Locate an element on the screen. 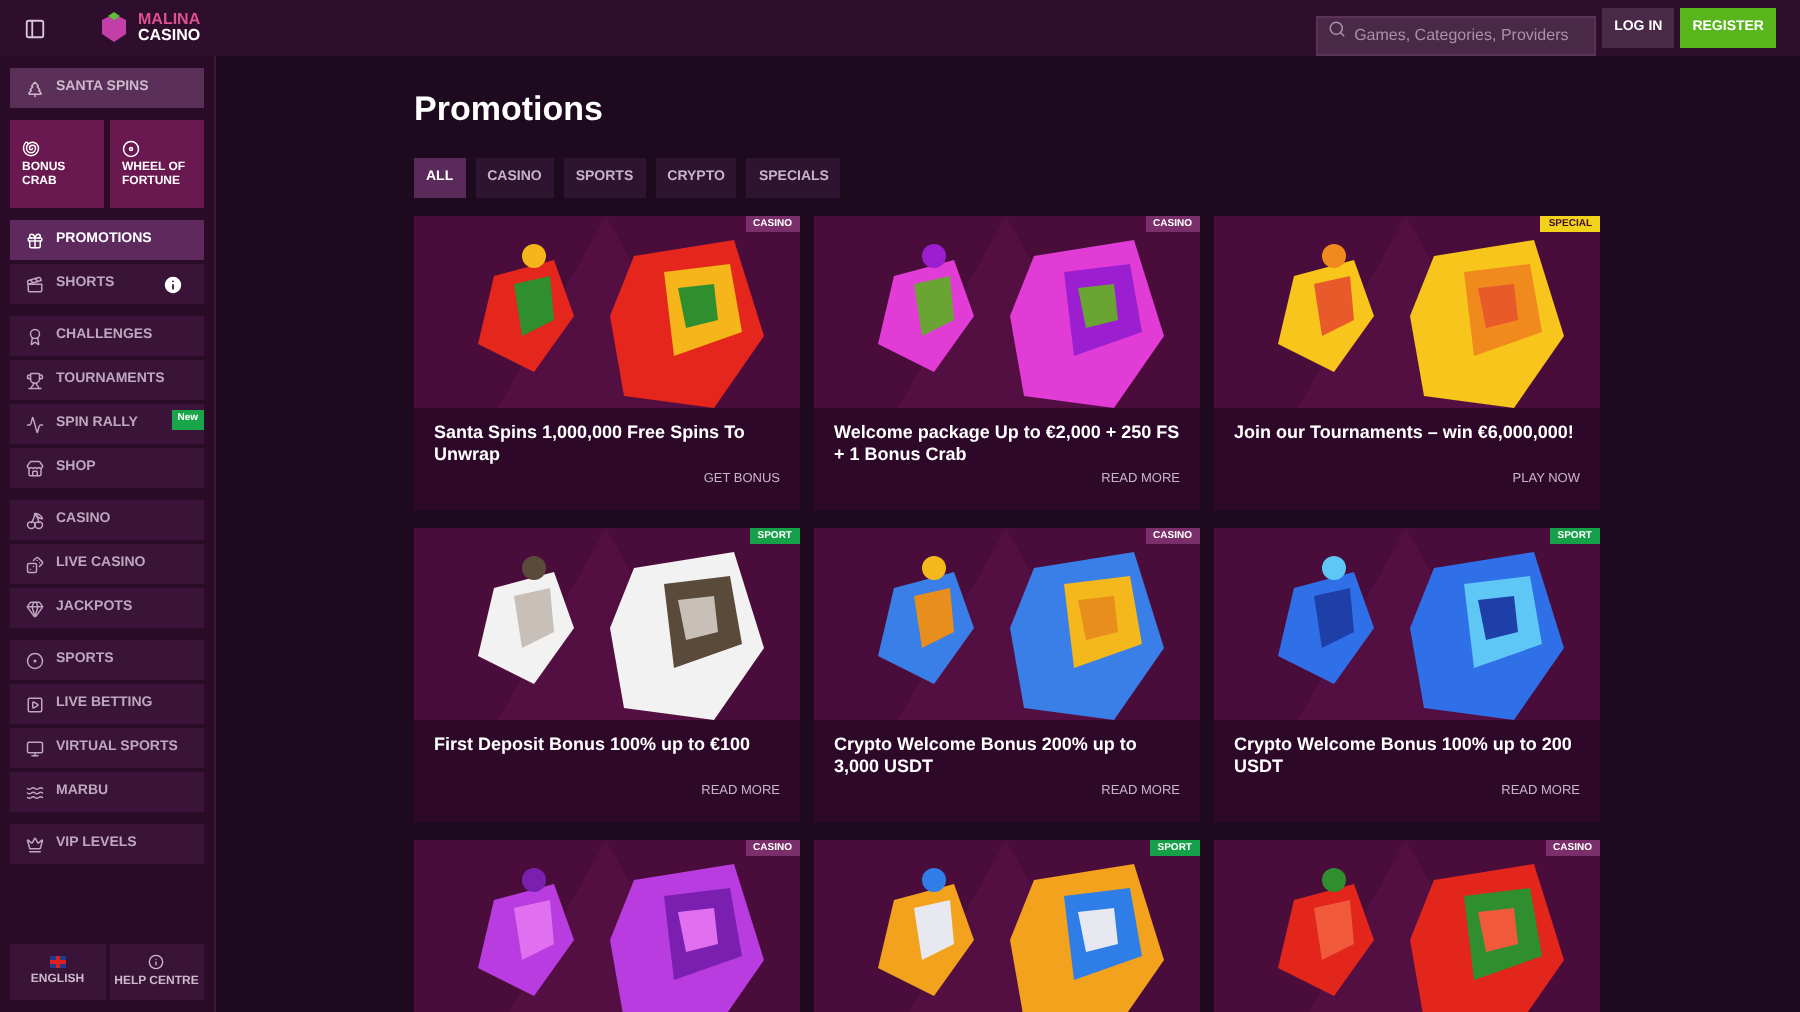  card-title: First Deposit Bonus 100% up to €100 is located at coordinates (592, 745).